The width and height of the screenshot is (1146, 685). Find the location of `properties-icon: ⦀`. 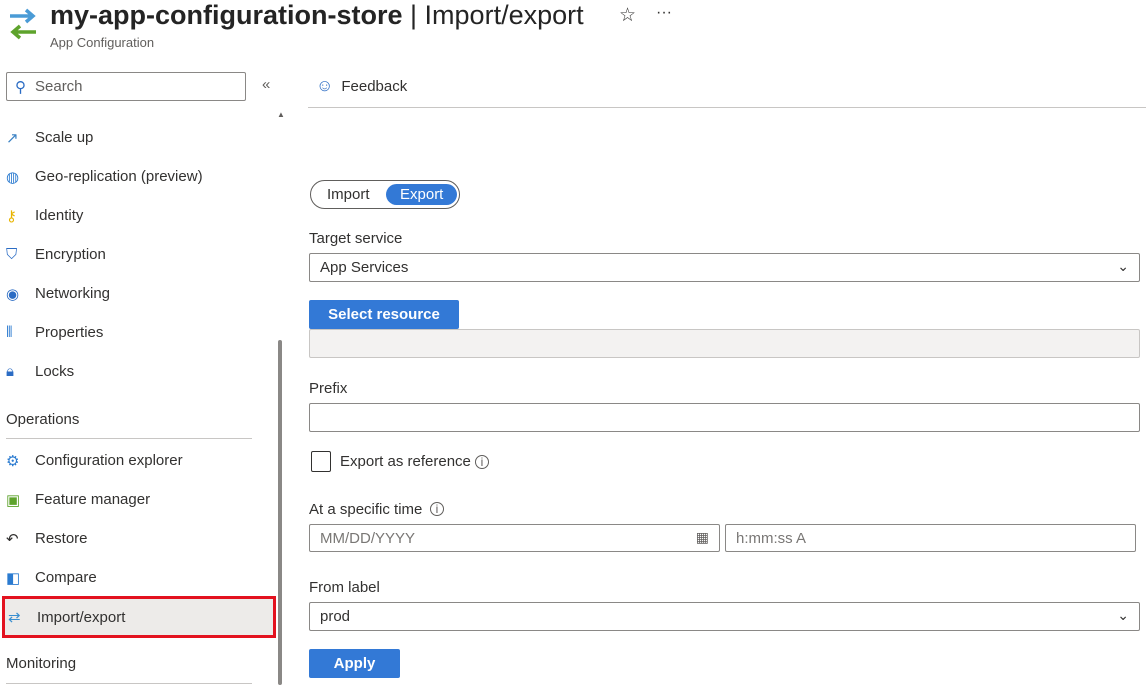

properties-icon: ⦀ is located at coordinates (9, 332).